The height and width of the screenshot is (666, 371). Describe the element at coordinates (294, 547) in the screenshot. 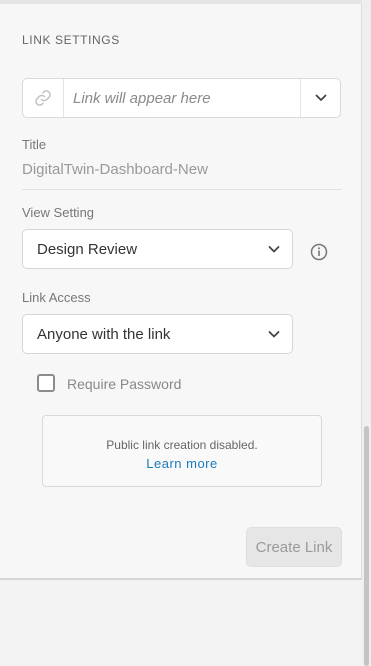

I see `create-link-button: Create Link` at that location.